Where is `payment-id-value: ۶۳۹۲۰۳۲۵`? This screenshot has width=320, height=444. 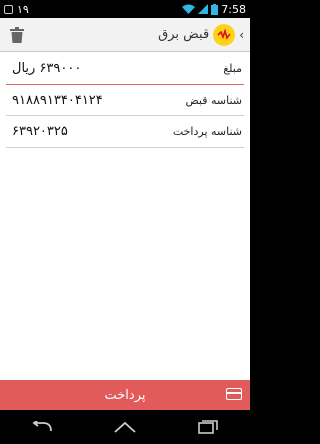 payment-id-value: ۶۳۹۲۰۳۲۵ is located at coordinates (40, 131).